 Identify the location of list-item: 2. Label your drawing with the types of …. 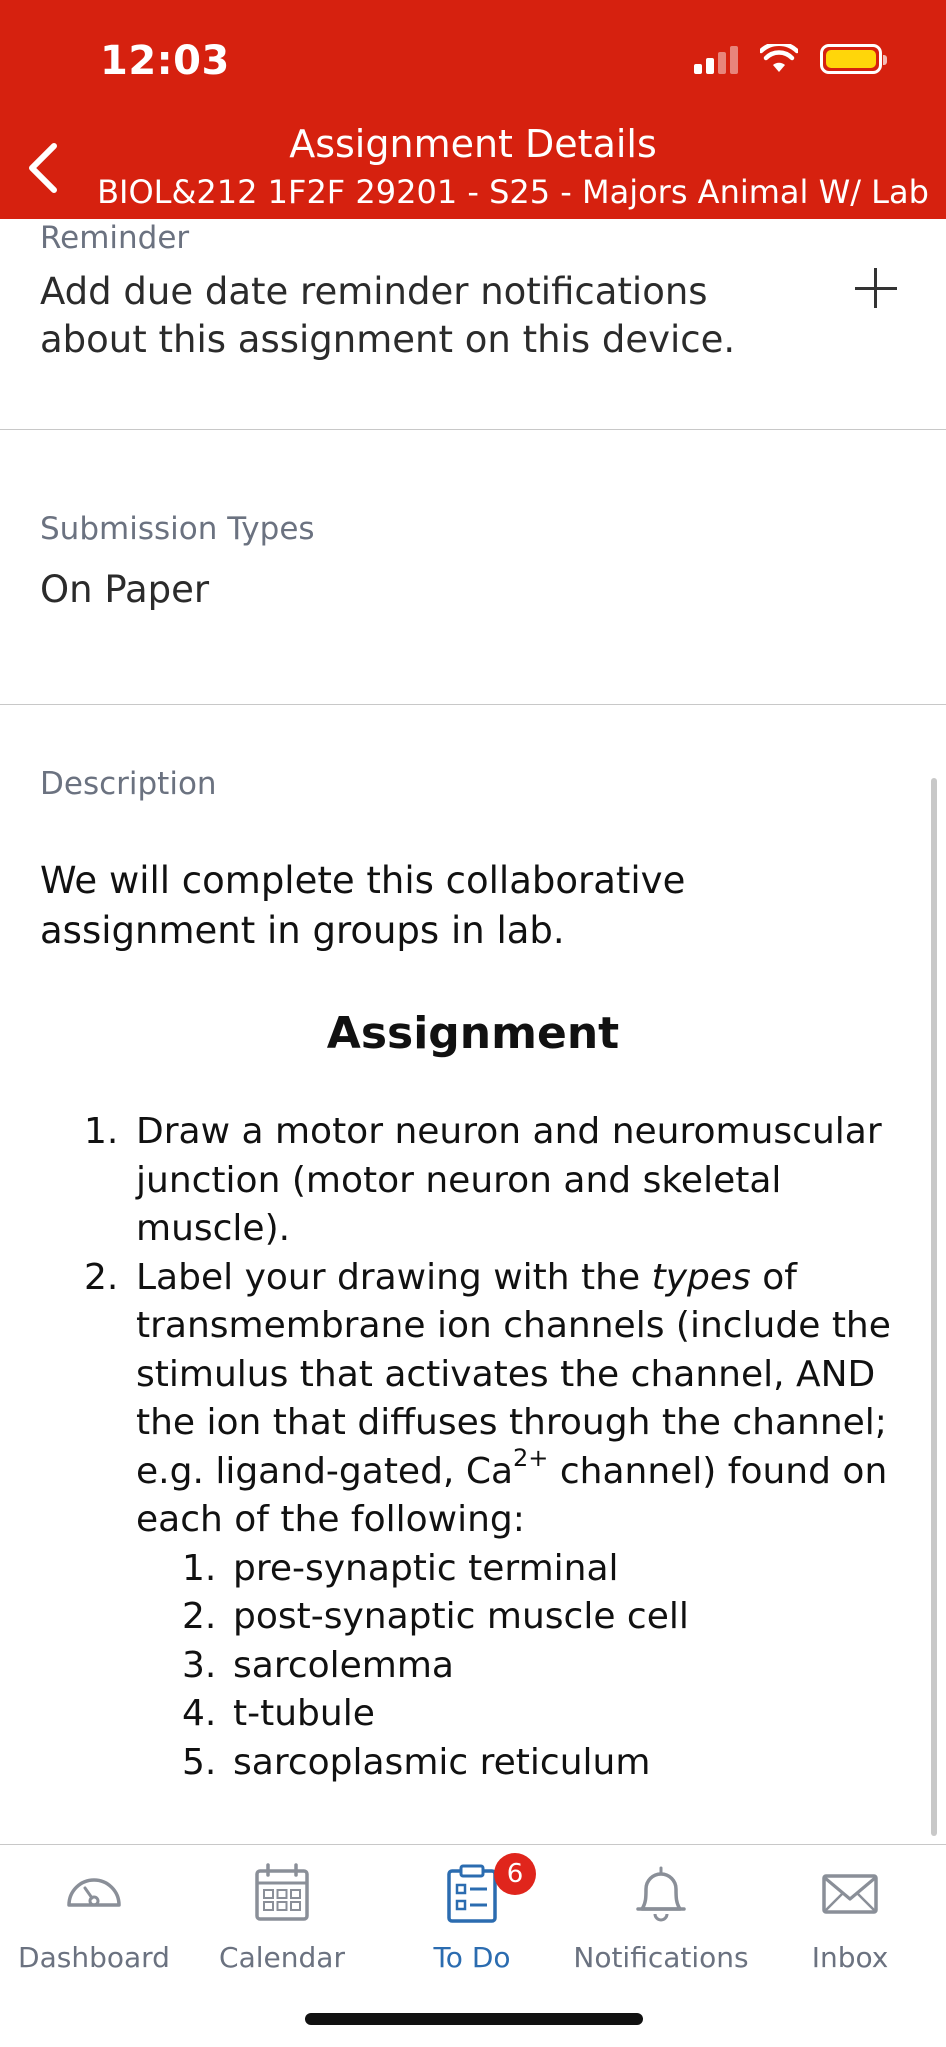
(473, 1399).